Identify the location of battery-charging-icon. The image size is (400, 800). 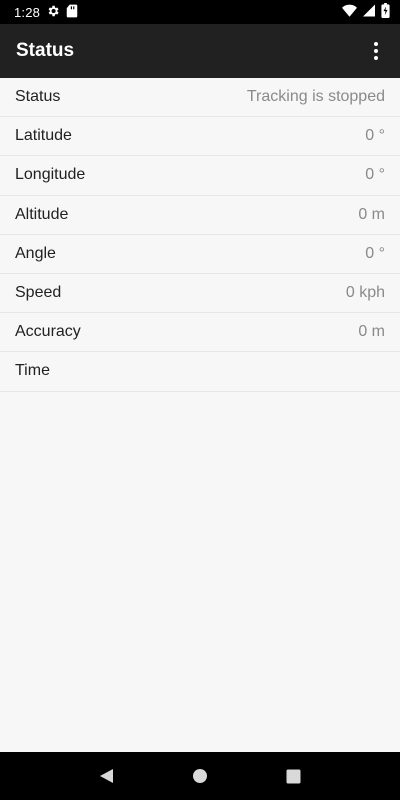
(385, 12).